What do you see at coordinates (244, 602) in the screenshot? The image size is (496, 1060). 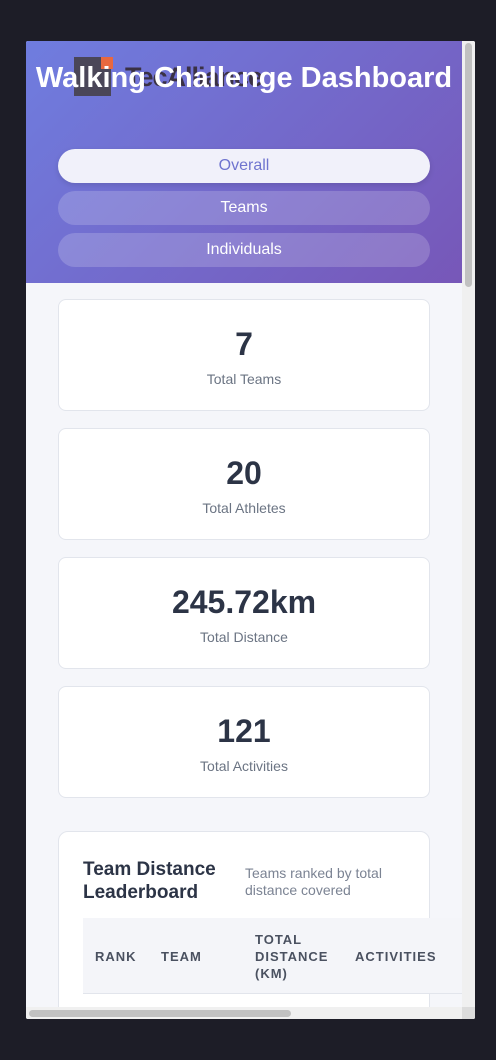 I see `stat-value: 245.72km` at bounding box center [244, 602].